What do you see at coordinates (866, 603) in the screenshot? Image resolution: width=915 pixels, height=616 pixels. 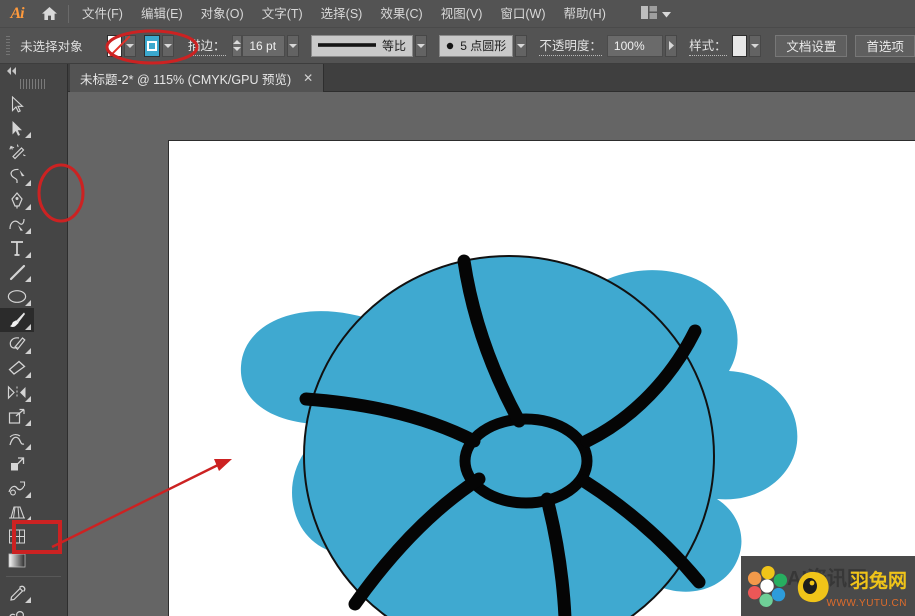 I see `watermark-url: WWW.YUTU.CN` at bounding box center [866, 603].